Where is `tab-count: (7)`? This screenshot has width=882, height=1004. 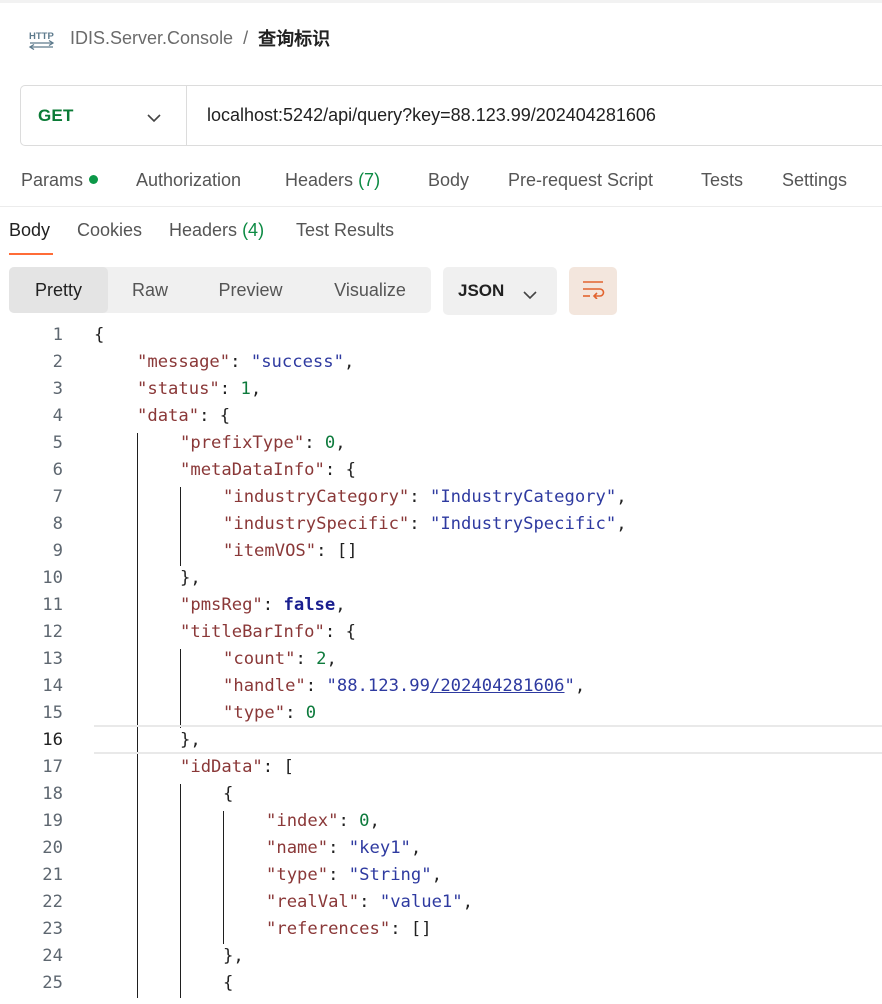
tab-count: (7) is located at coordinates (369, 180).